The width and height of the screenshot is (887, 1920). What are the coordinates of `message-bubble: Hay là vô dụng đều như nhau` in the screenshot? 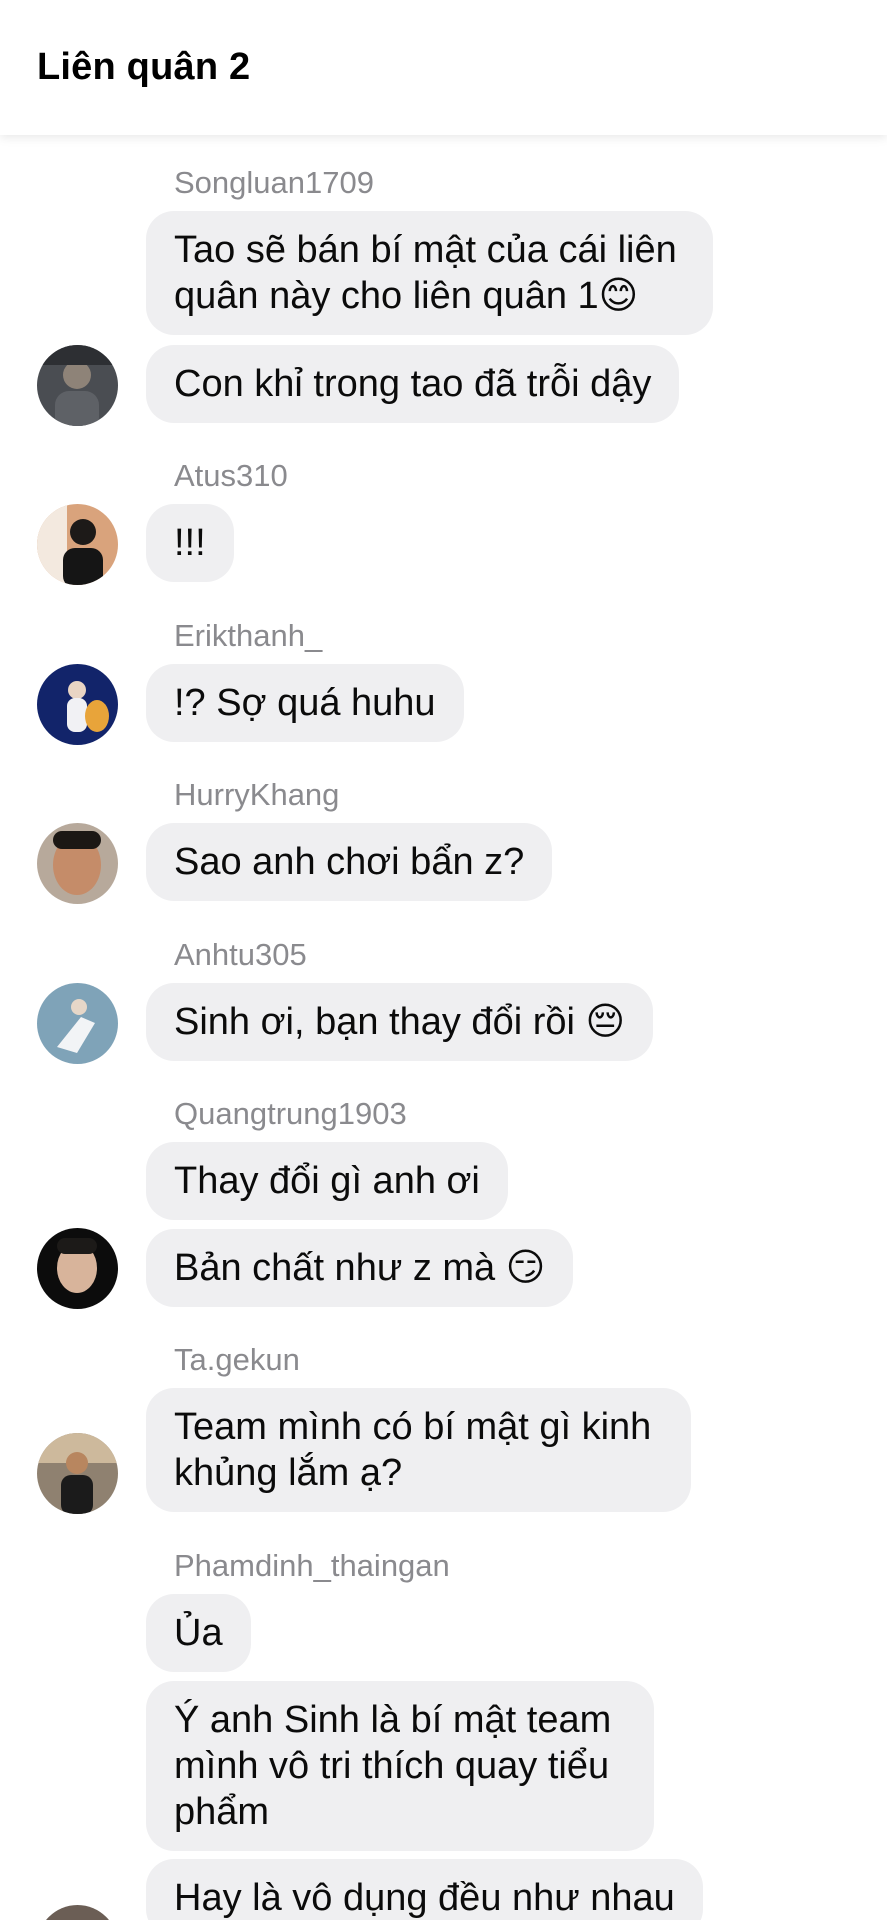 It's located at (424, 1889).